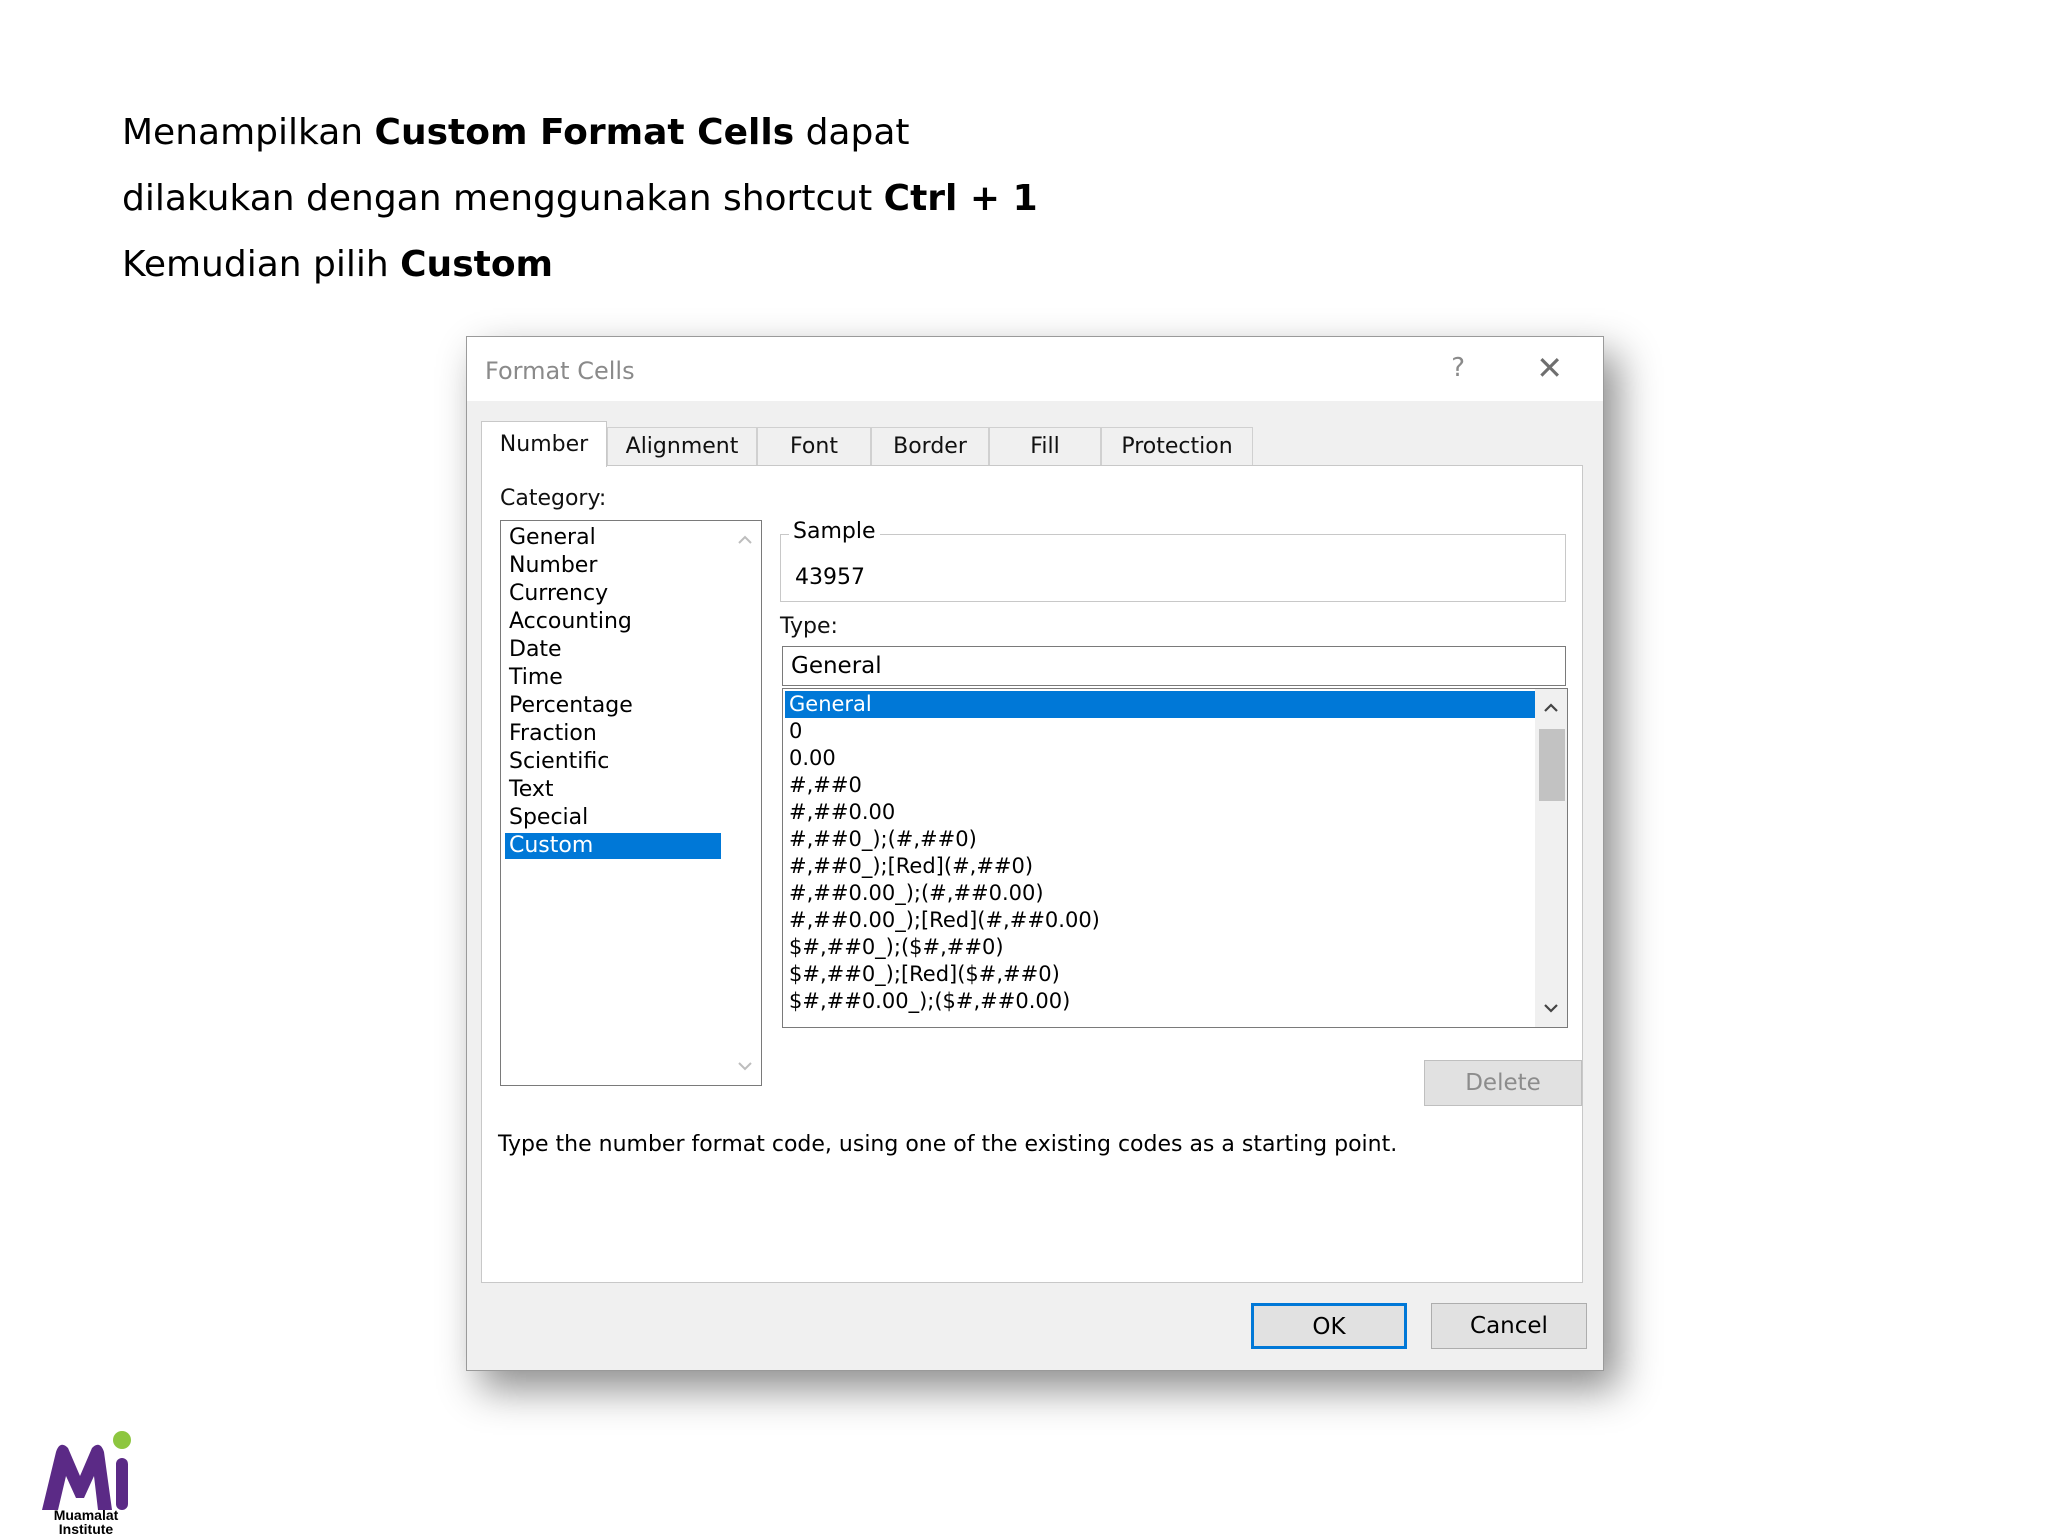 The height and width of the screenshot is (1537, 2048). I want to click on tab-alignment: Alignment, so click(682, 446).